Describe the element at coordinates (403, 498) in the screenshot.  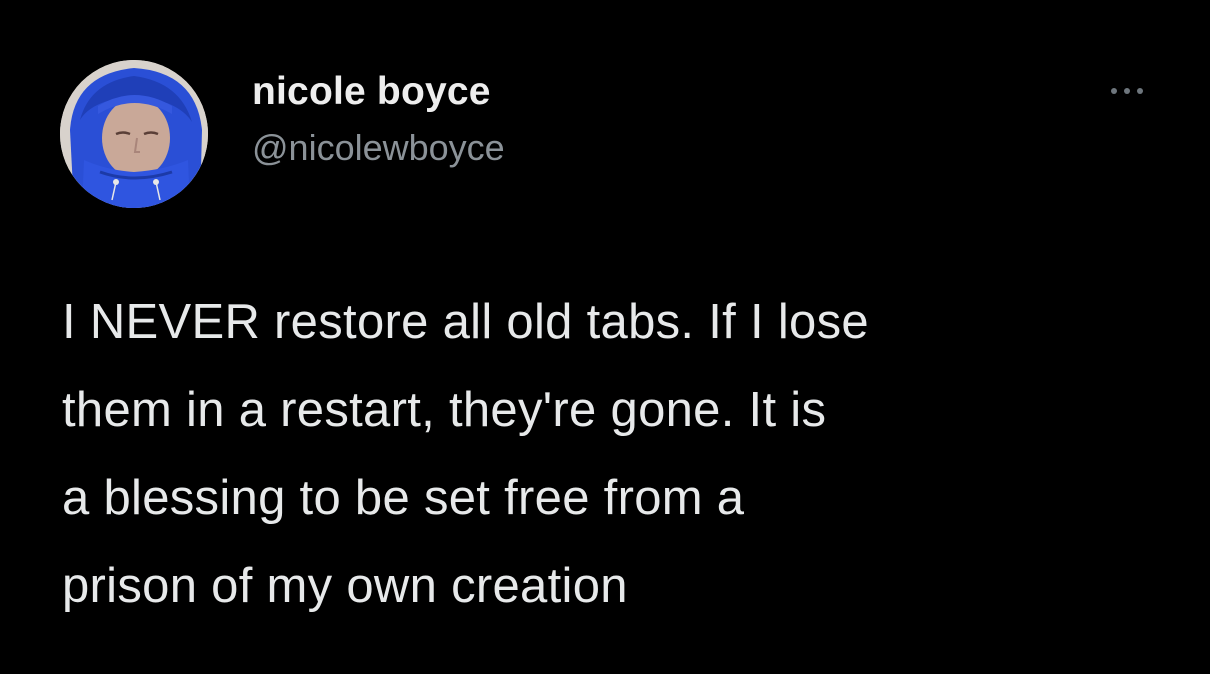
I see `tweet-text-line: a blessing to be set free from a` at that location.